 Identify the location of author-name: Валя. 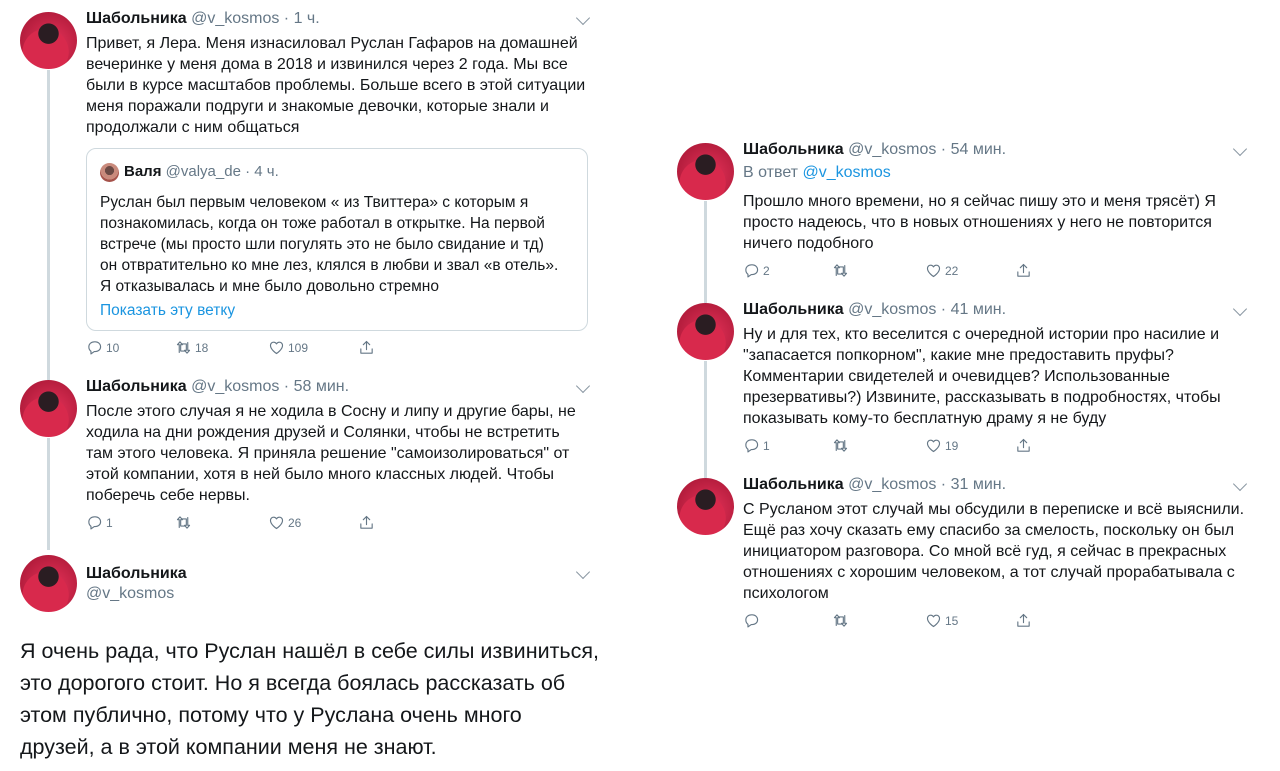
(143, 171).